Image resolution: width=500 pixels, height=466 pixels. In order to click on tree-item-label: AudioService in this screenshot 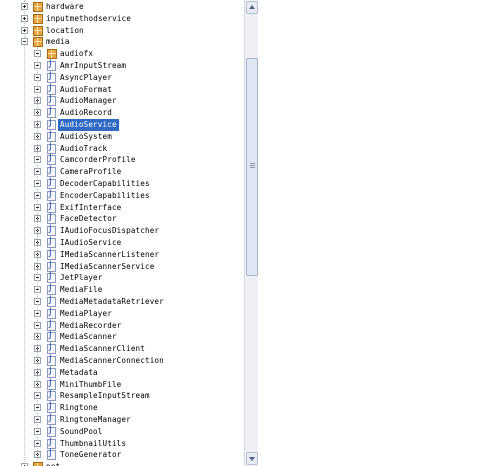, I will do `click(88, 125)`.